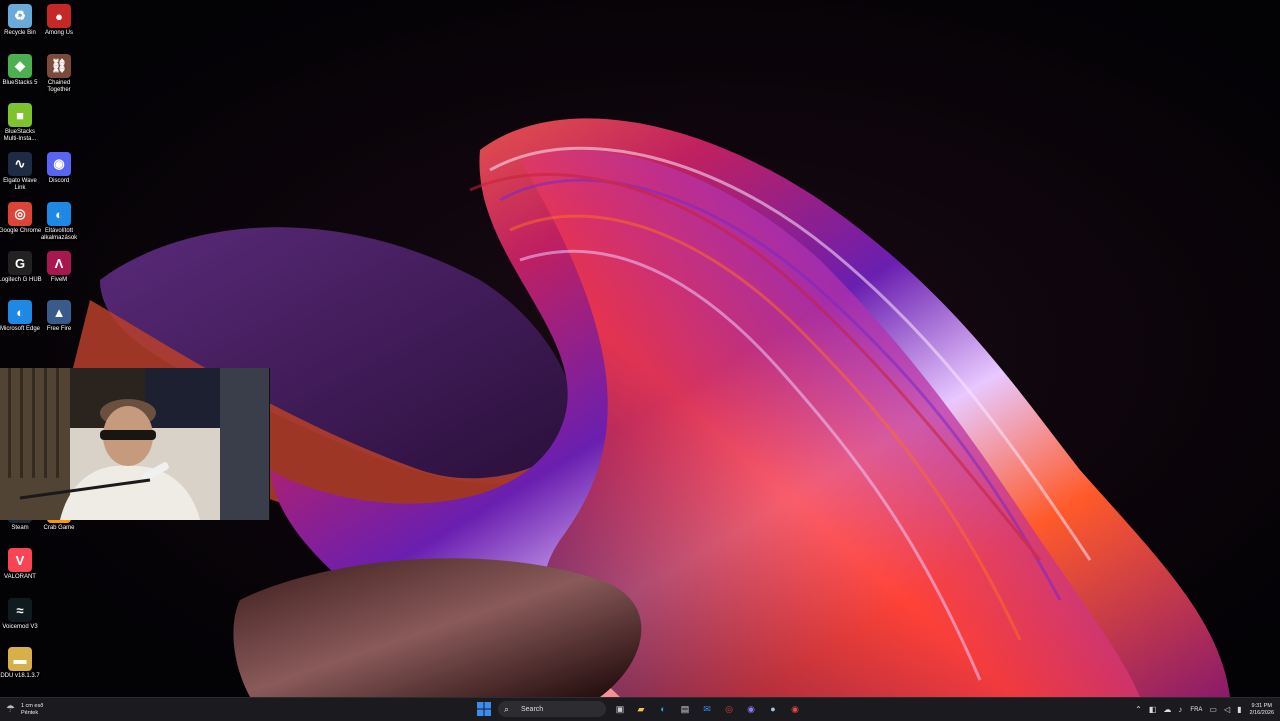 The height and width of the screenshot is (721, 1280). I want to click on folder-icon: ▰, so click(641, 708).